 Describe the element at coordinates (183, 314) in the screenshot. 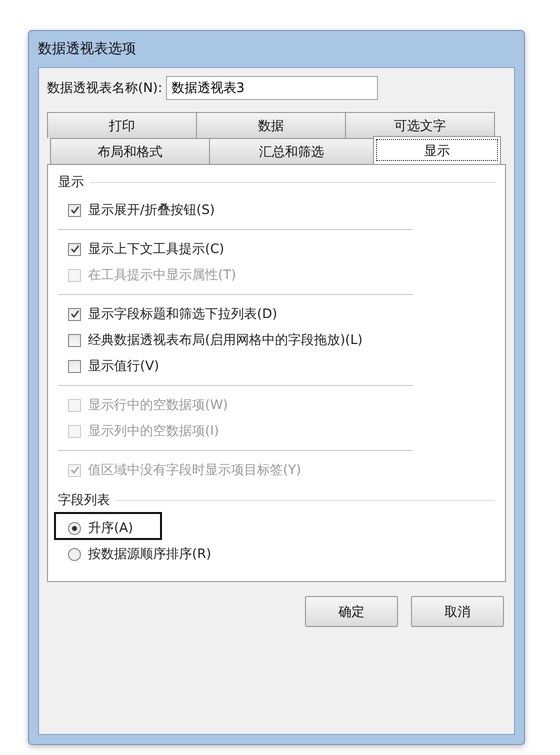

I see `checkbox-label: 显示字段标题和筛选下拉列表(D)` at that location.